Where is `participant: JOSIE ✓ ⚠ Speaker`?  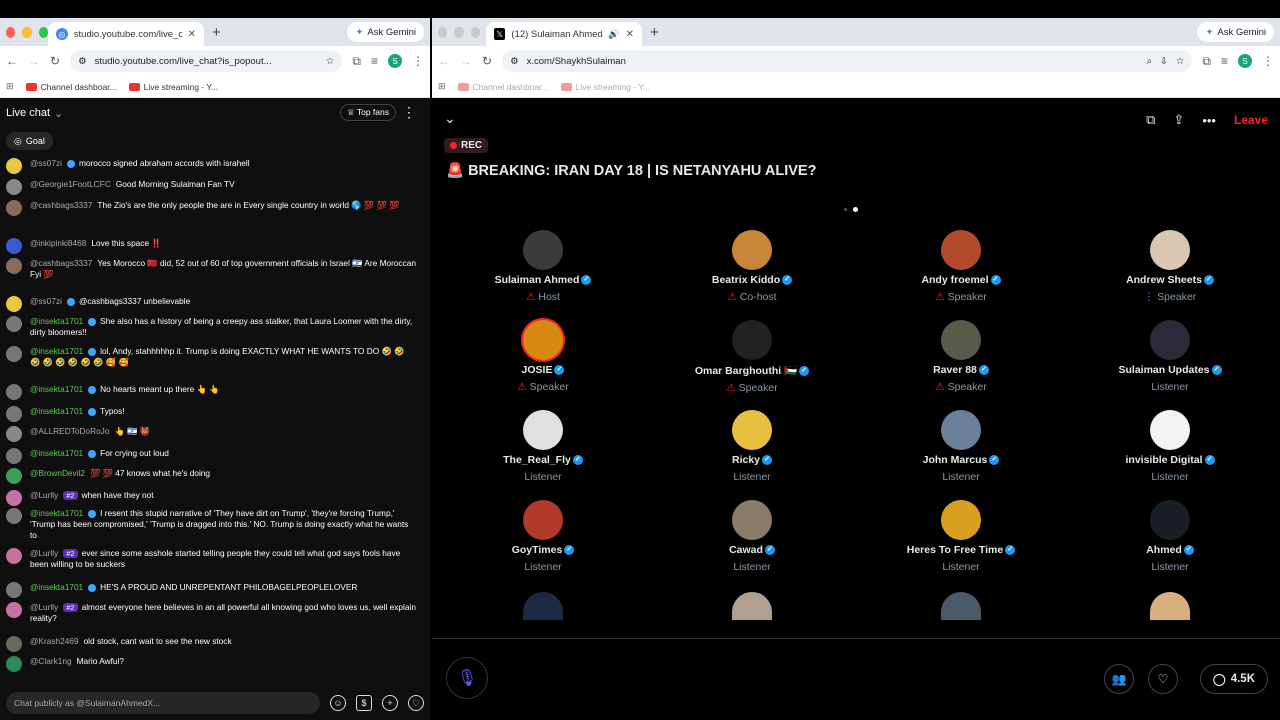
participant: JOSIE ✓ ⚠ Speaker is located at coordinates (543, 356).